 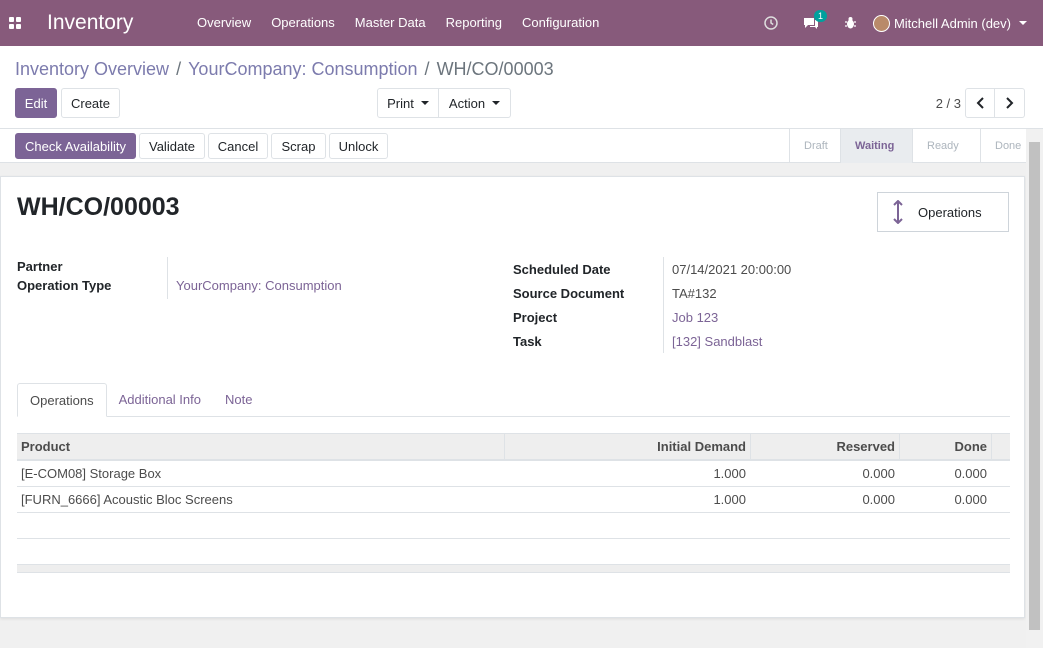 What do you see at coordinates (467, 103) in the screenshot?
I see `action-label: Action` at bounding box center [467, 103].